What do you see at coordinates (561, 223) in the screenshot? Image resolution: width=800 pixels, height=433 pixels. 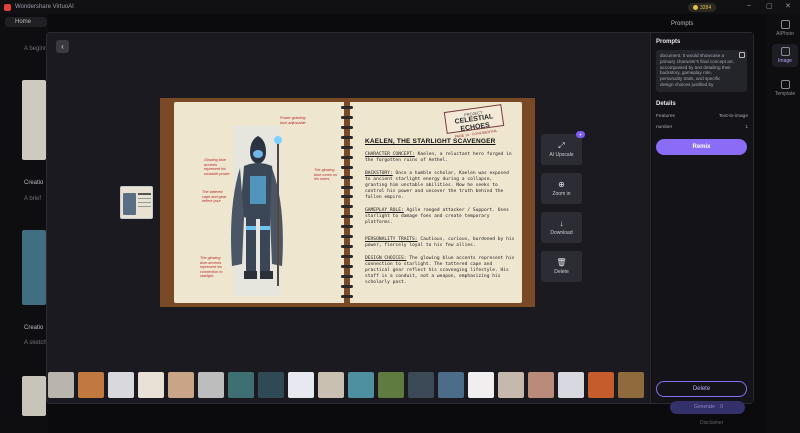 I see `download-icon: ↓` at bounding box center [561, 223].